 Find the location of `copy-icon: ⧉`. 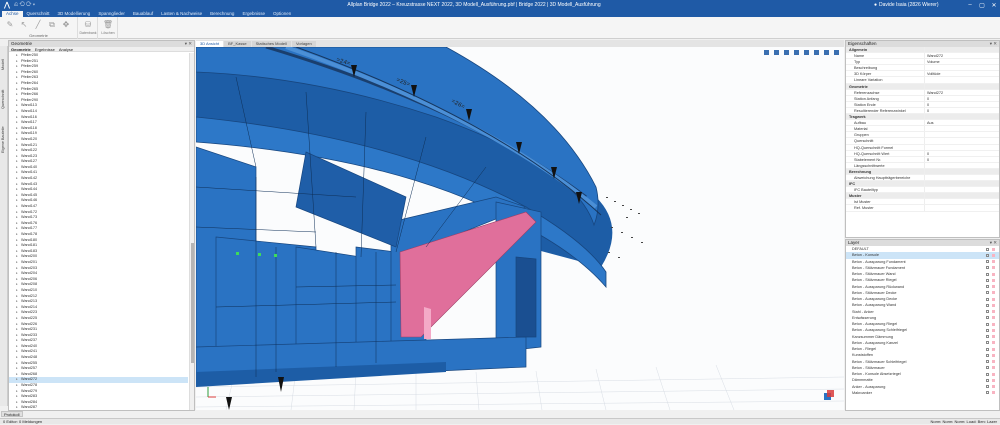

copy-icon: ⧉ is located at coordinates (52, 25).